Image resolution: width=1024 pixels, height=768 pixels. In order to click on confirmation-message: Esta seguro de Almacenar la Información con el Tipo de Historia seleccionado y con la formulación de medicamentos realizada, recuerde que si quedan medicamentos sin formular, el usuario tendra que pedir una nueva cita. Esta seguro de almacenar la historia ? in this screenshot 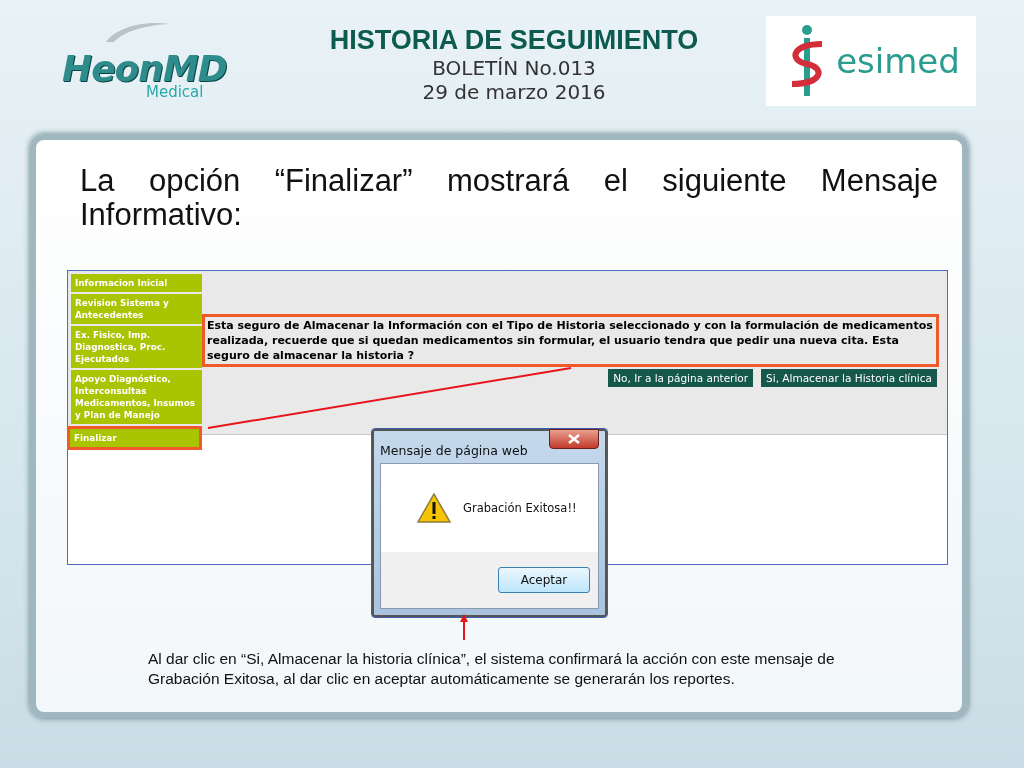, I will do `click(570, 340)`.